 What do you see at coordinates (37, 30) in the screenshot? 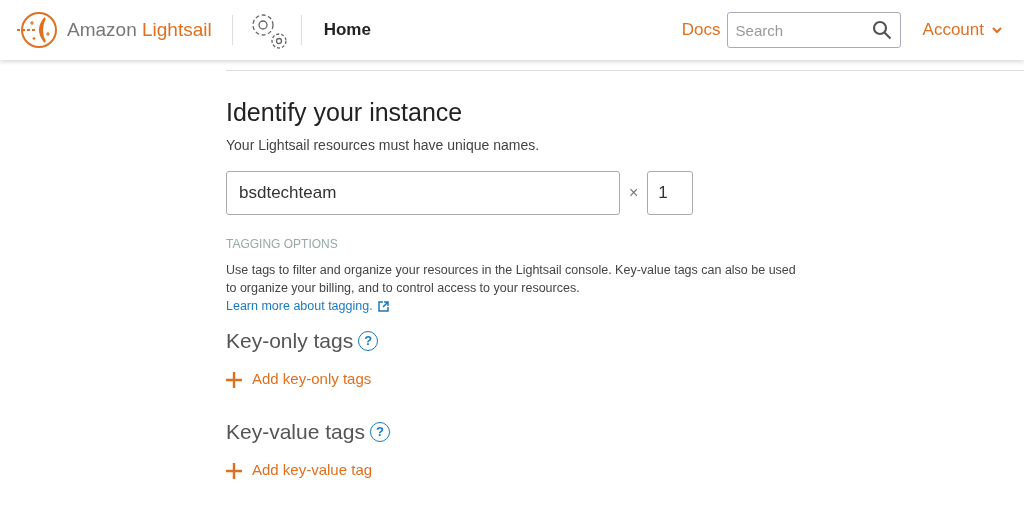
I see `lightsail-logo-icon` at bounding box center [37, 30].